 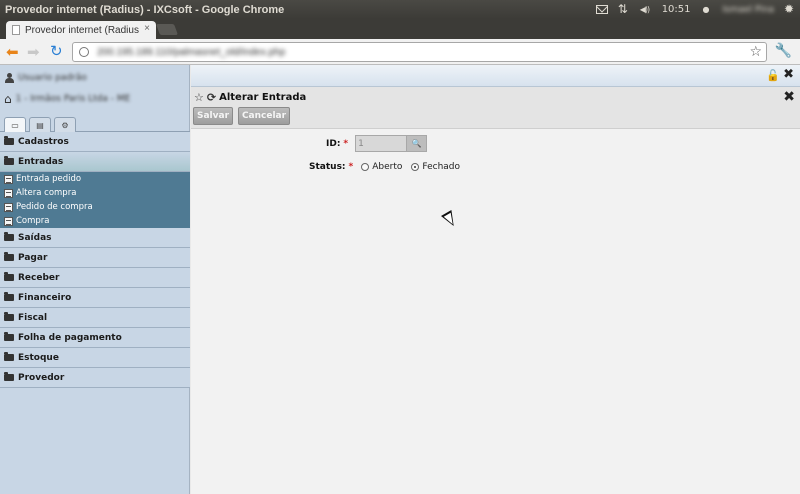 I want to click on user-name: Usuario padrão, so click(x=52, y=78).